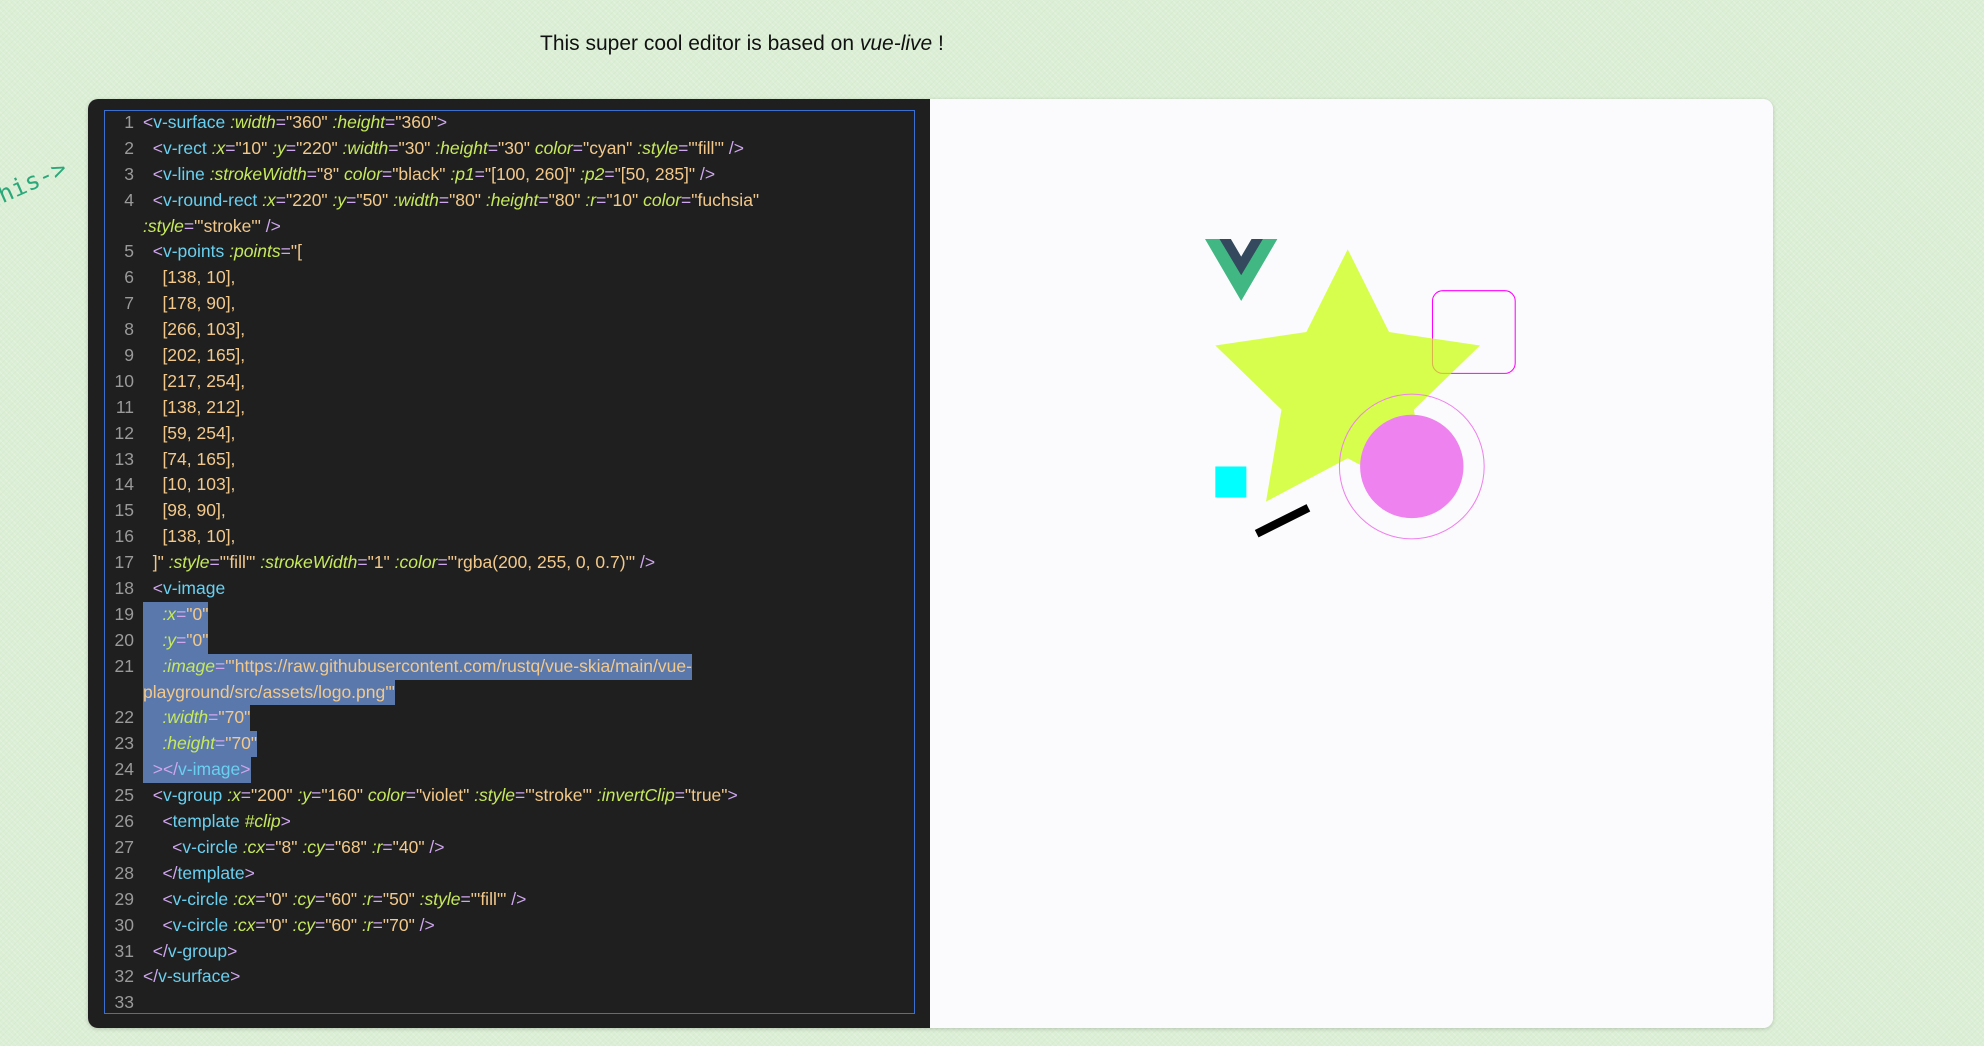  I want to click on code-line: 12 [59, 254],, so click(509, 434).